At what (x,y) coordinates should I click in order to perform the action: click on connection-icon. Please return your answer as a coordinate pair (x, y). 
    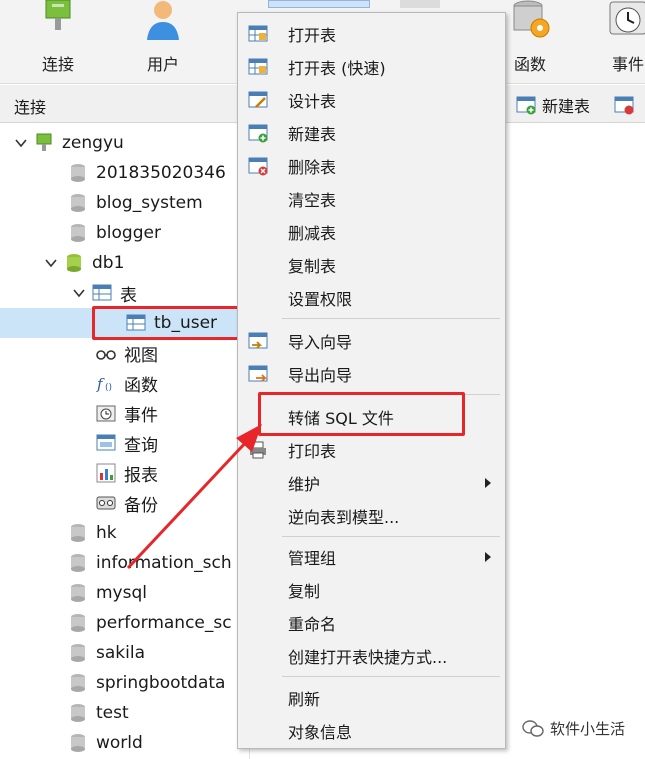
    Looking at the image, I should click on (58, 15).